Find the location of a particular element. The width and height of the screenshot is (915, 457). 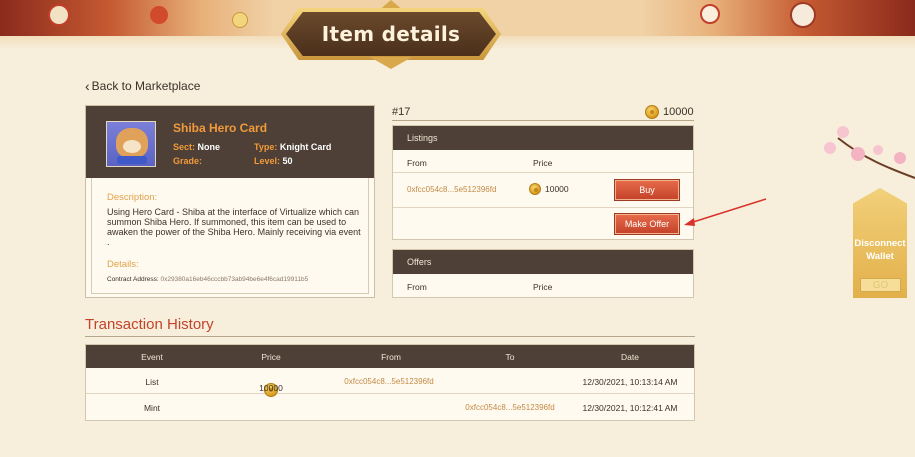

lantern-decoration is located at coordinates (59, 15).